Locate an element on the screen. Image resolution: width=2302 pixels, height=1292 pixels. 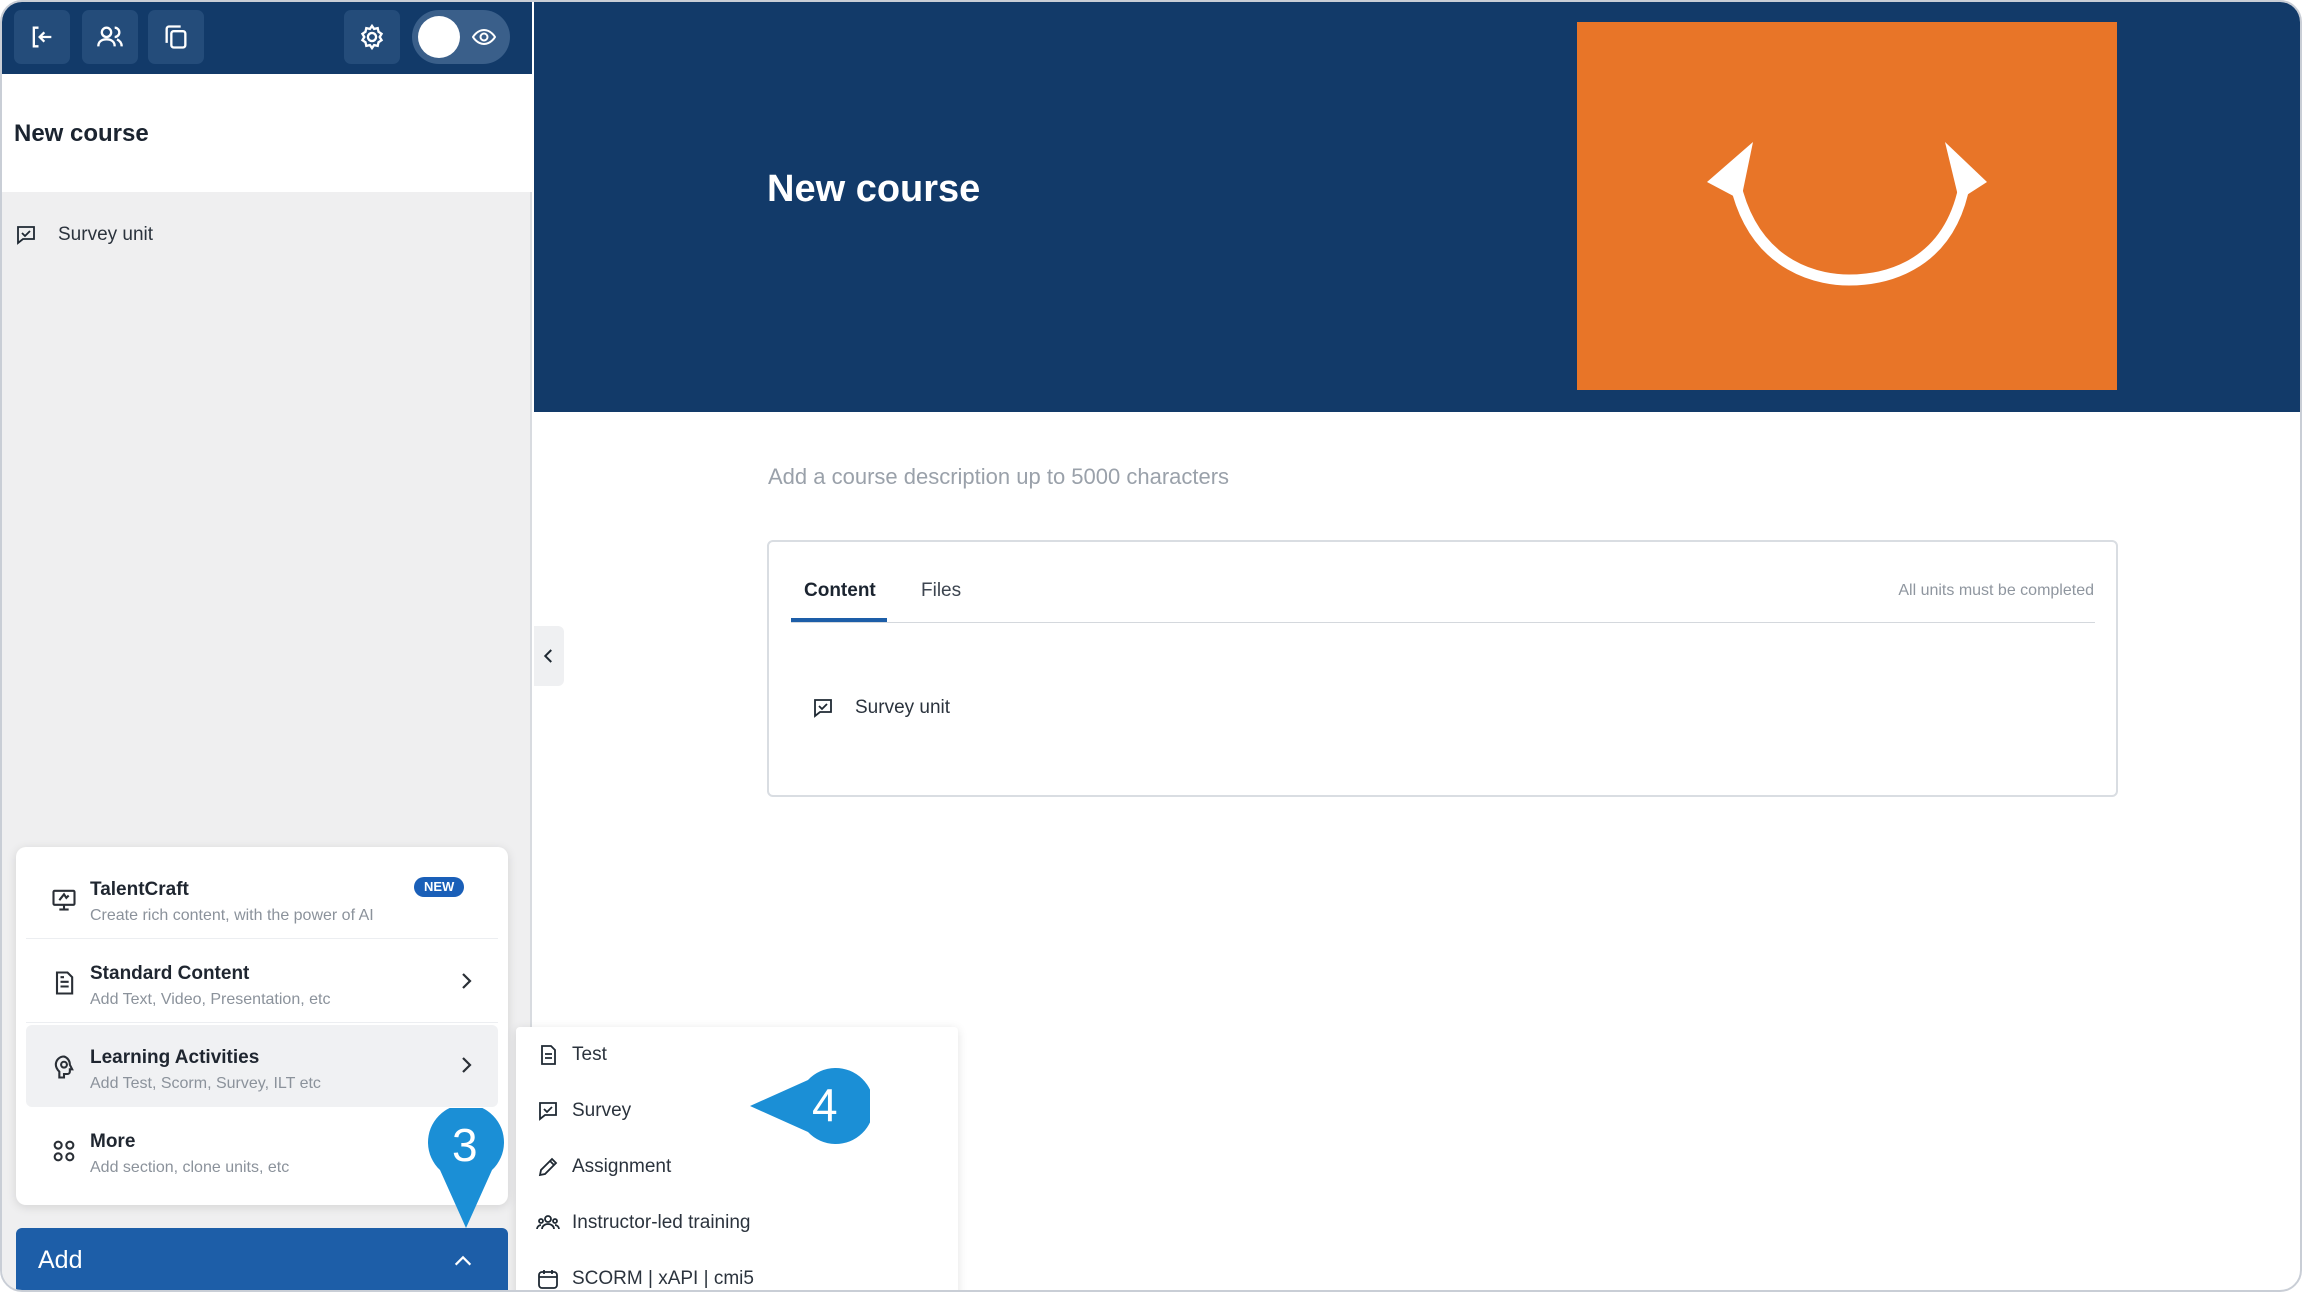
copy-icon is located at coordinates (176, 37).